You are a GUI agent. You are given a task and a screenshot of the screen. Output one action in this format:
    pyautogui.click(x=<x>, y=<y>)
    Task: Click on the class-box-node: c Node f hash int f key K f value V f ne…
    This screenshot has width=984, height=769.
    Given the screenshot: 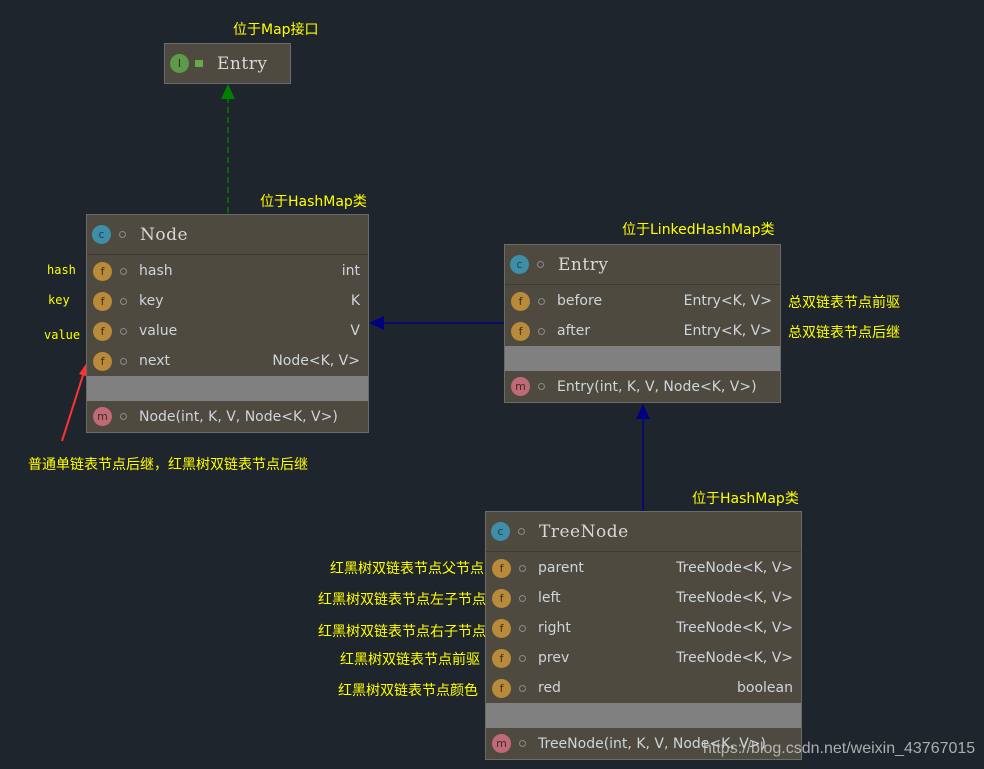 What is the action you would take?
    pyautogui.click(x=227, y=323)
    